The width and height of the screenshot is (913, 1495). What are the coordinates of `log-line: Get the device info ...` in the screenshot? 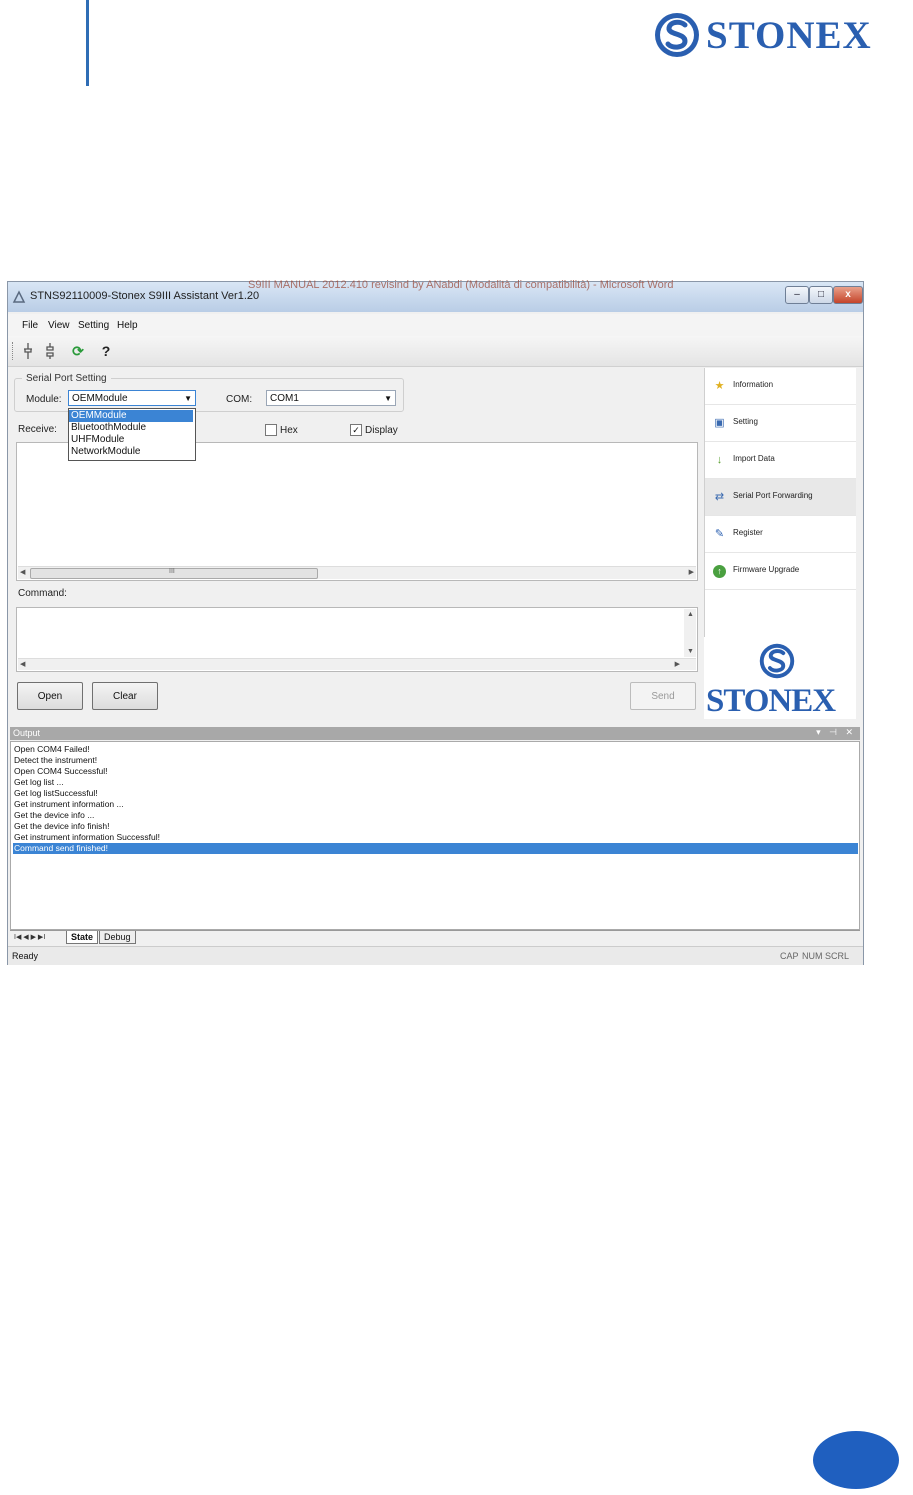 It's located at (435, 815).